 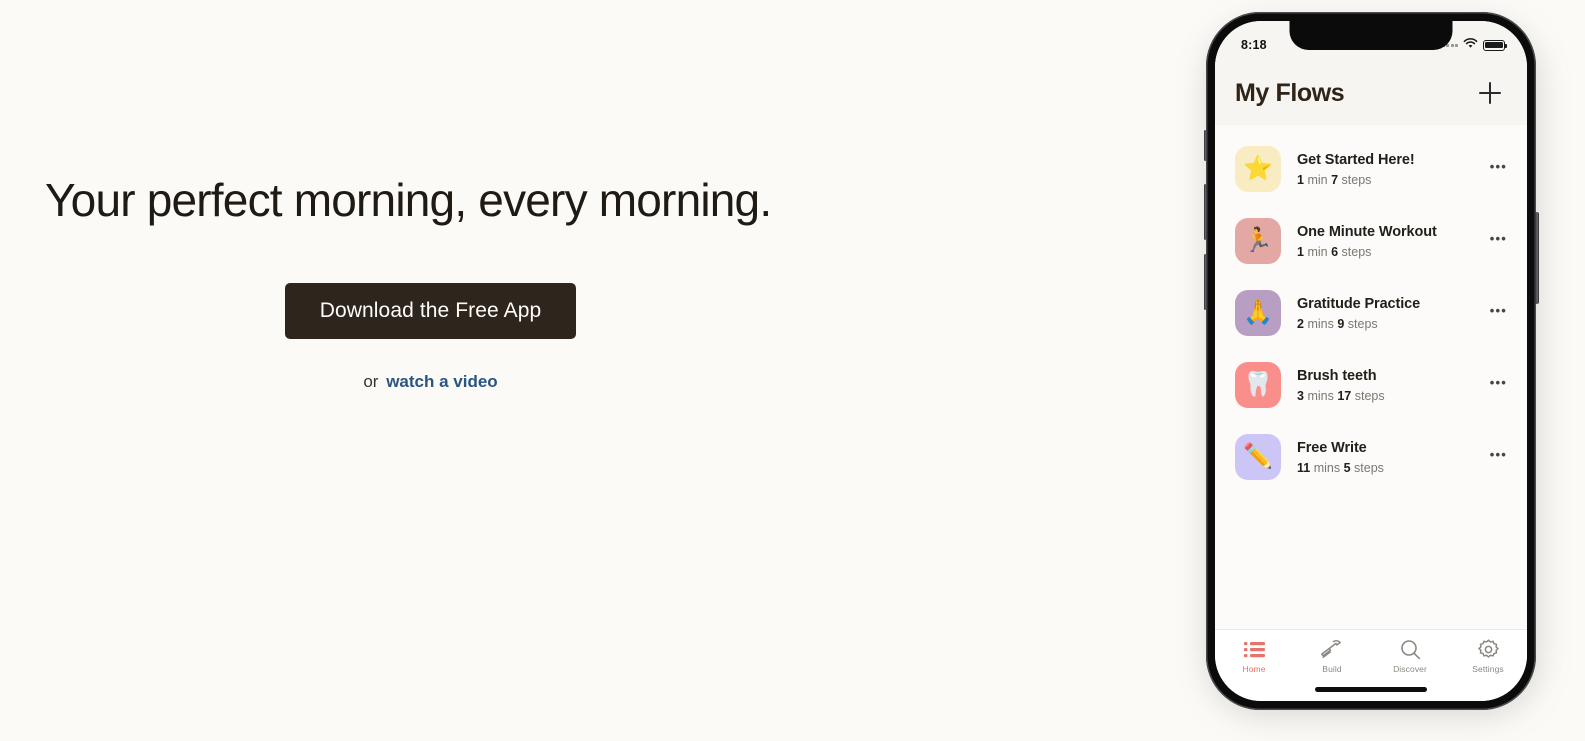 What do you see at coordinates (1290, 92) in the screenshot?
I see `app-title: My Flows` at bounding box center [1290, 92].